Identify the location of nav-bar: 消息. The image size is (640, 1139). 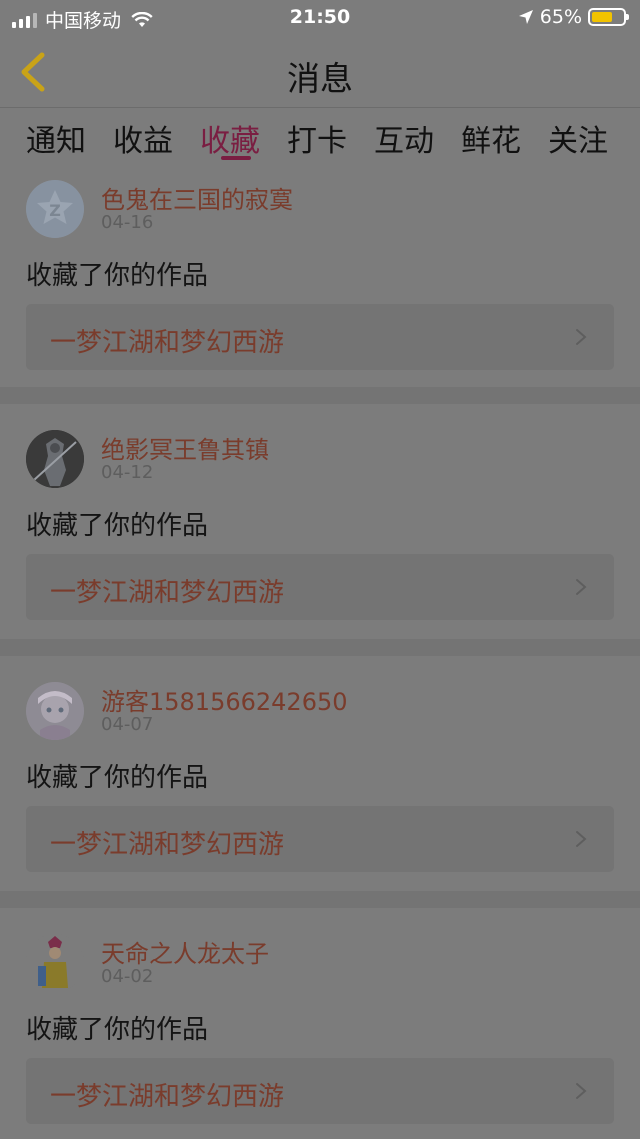
(320, 72).